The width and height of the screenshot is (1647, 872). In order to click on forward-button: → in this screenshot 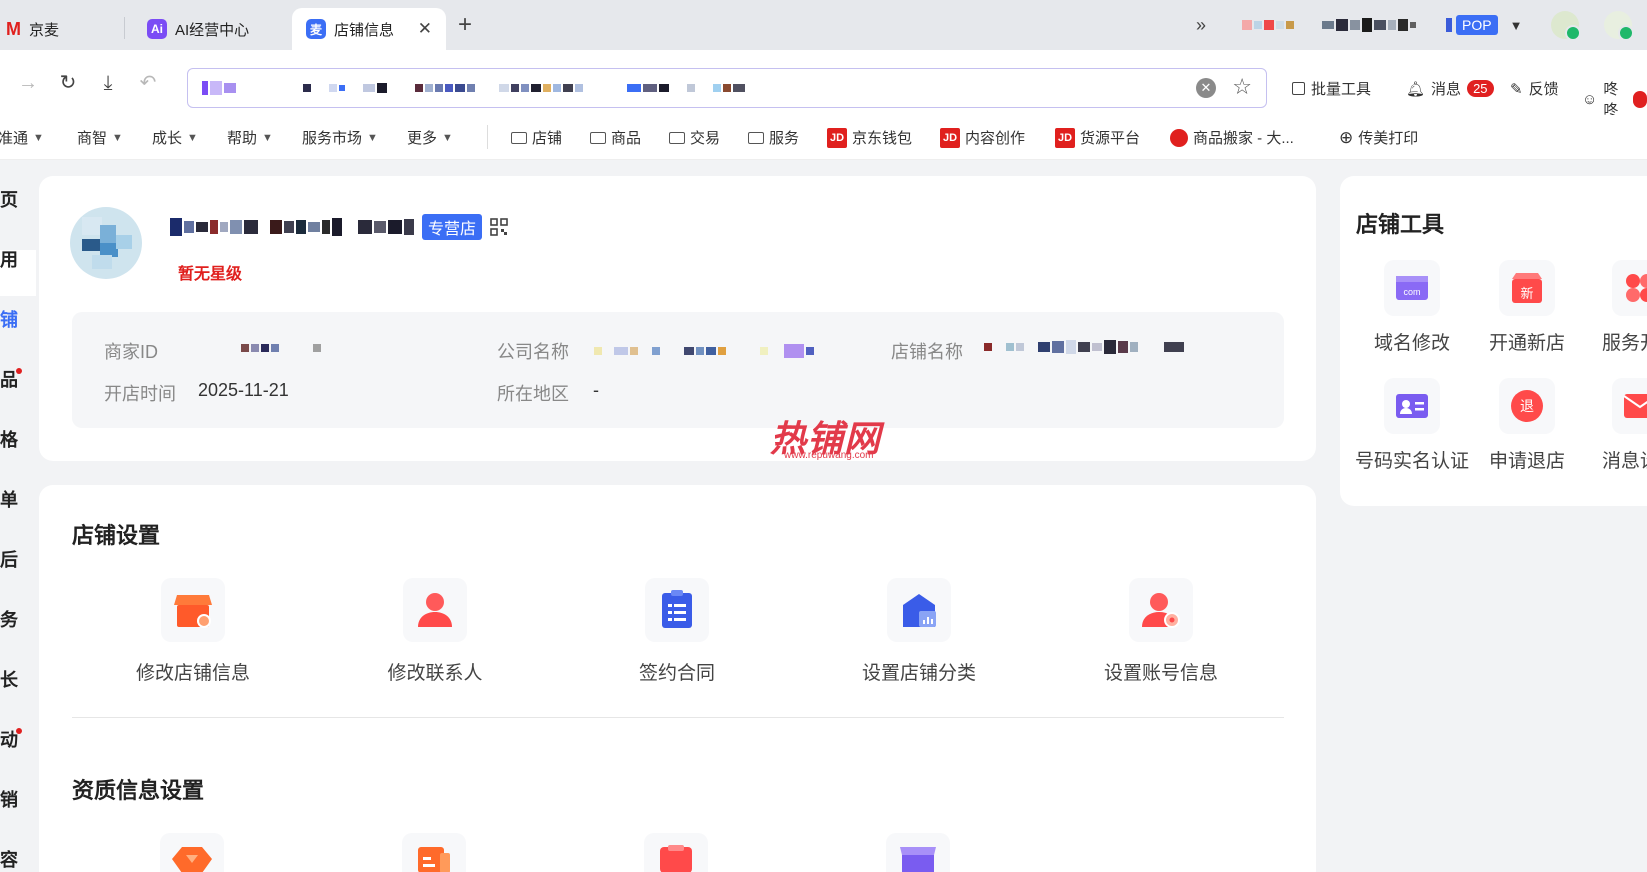, I will do `click(28, 83)`.